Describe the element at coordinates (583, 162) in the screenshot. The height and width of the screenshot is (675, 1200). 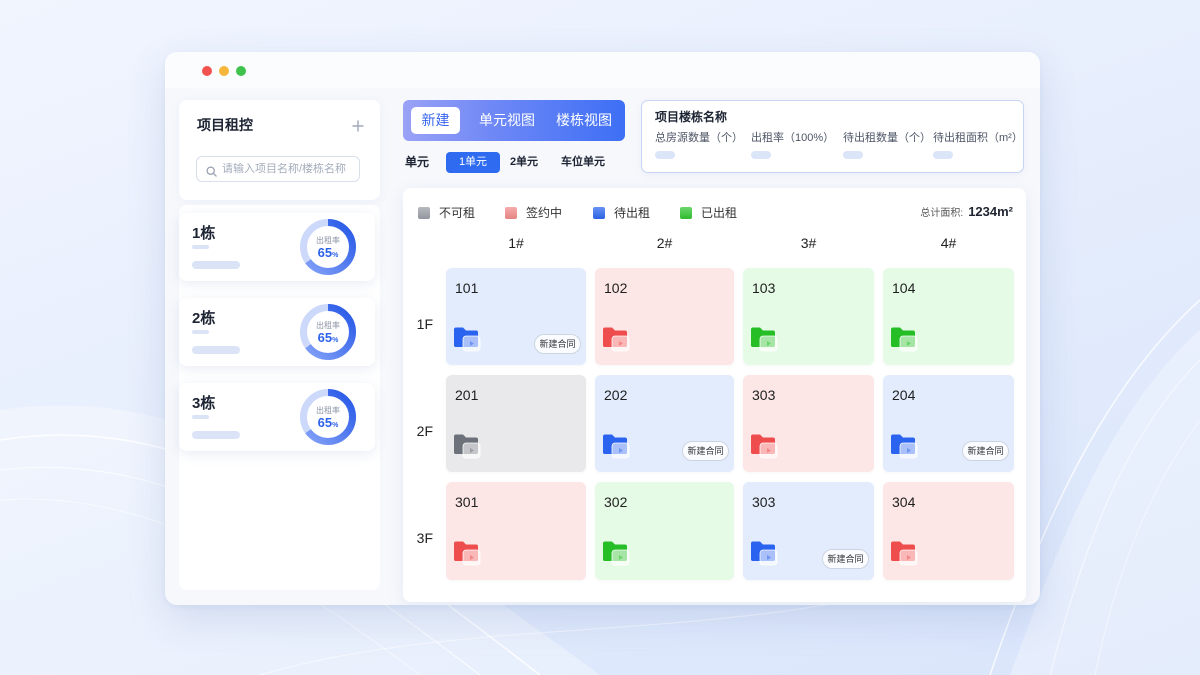
I see `tab-parking-unit: 车位单元` at that location.